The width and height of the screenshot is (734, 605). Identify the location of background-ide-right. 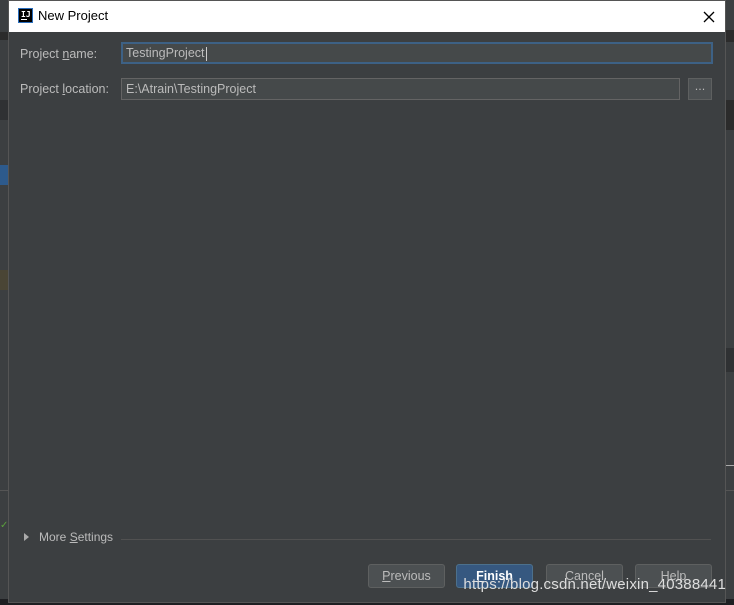
(729, 302).